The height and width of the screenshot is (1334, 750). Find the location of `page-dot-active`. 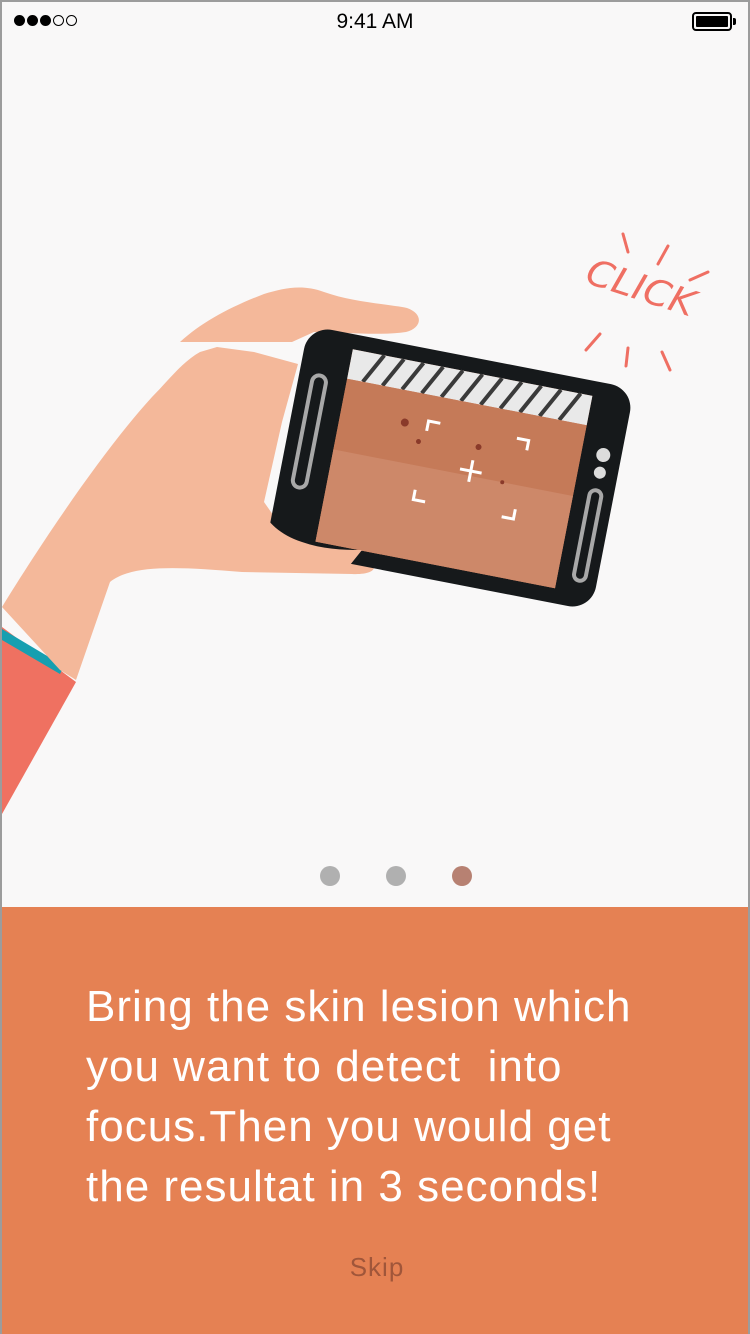

page-dot-active is located at coordinates (462, 876).